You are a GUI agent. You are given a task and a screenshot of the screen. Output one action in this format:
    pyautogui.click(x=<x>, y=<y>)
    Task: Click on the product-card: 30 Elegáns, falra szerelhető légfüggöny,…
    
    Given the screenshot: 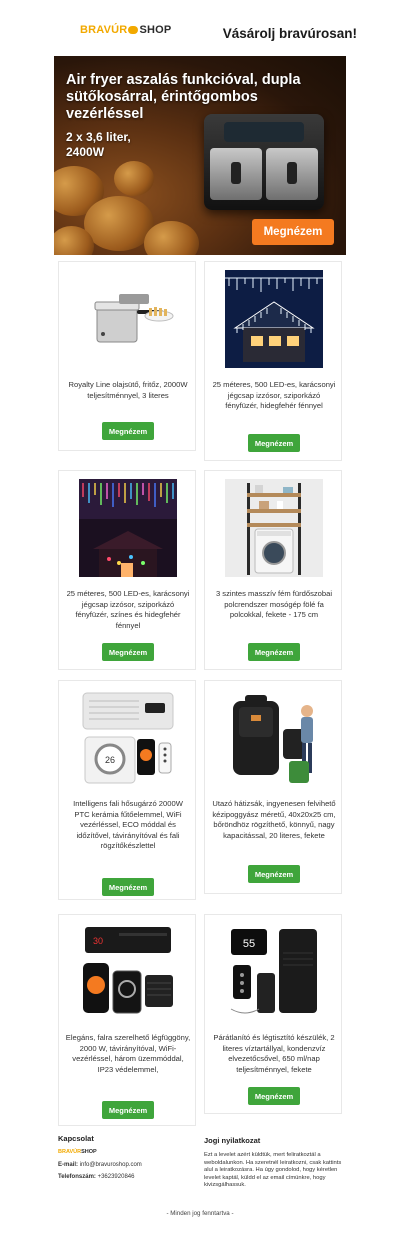 What is the action you would take?
    pyautogui.click(x=127, y=1020)
    